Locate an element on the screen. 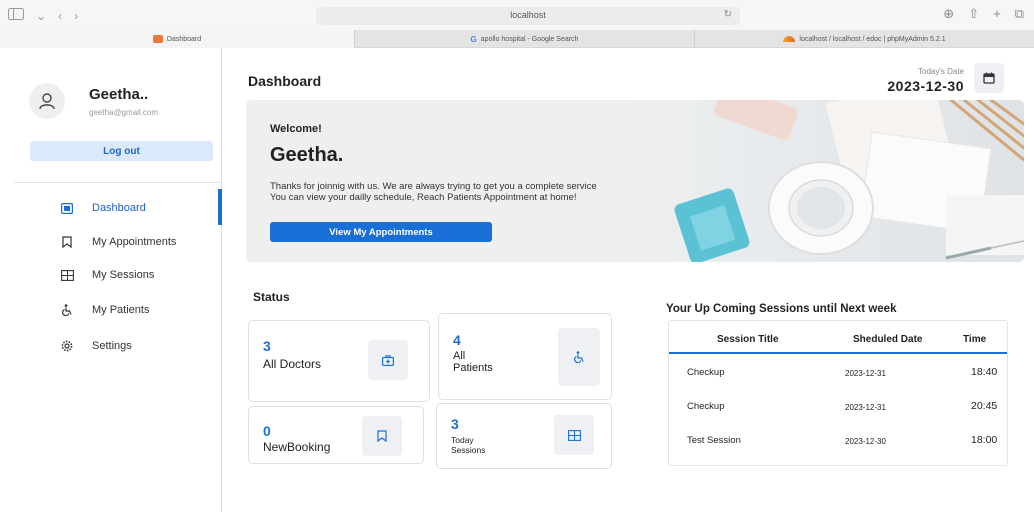 Image resolution: width=1034 pixels, height=512 pixels. card-label: NewBooking is located at coordinates (297, 447).